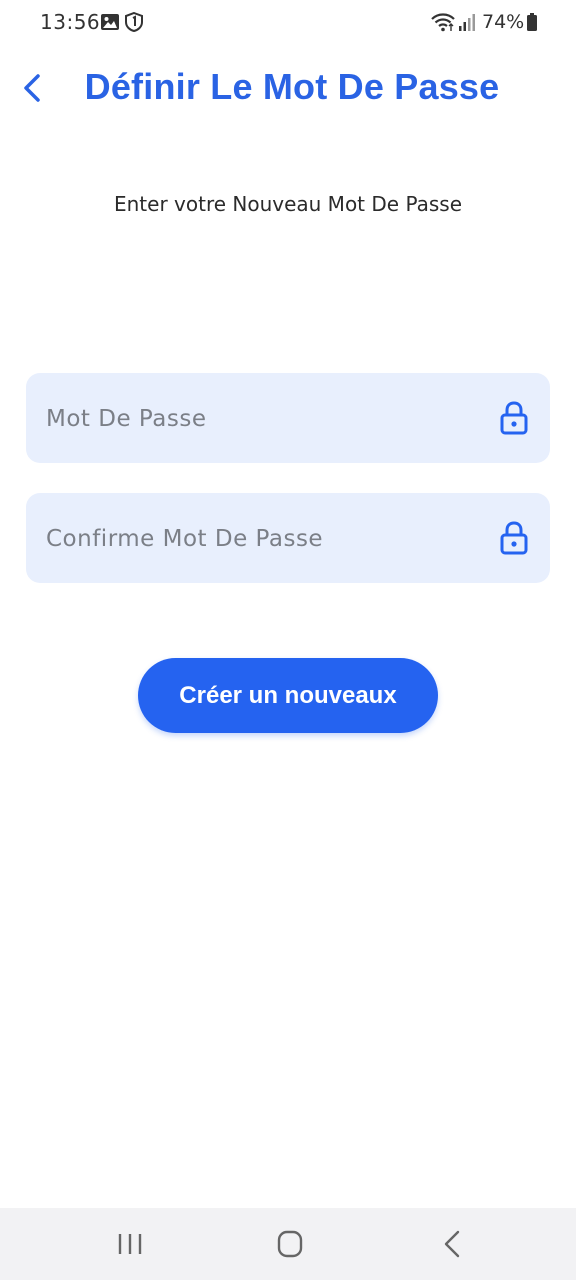 The image size is (576, 1280). What do you see at coordinates (503, 22) in the screenshot?
I see `battery-percent: 74%` at bounding box center [503, 22].